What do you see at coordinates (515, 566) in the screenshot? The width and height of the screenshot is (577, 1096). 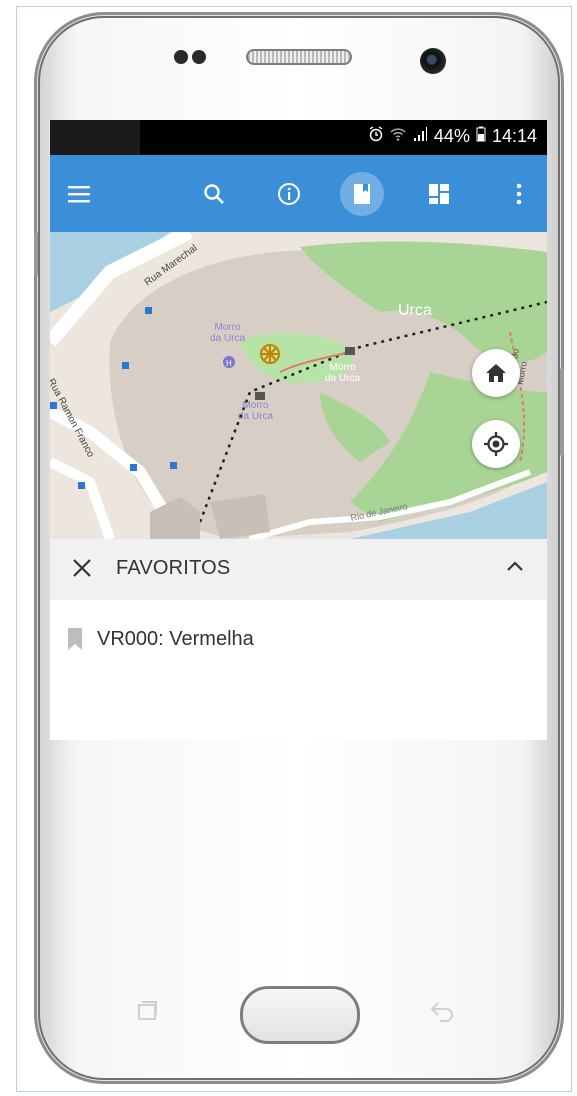 I see `chevron-up-icon` at bounding box center [515, 566].